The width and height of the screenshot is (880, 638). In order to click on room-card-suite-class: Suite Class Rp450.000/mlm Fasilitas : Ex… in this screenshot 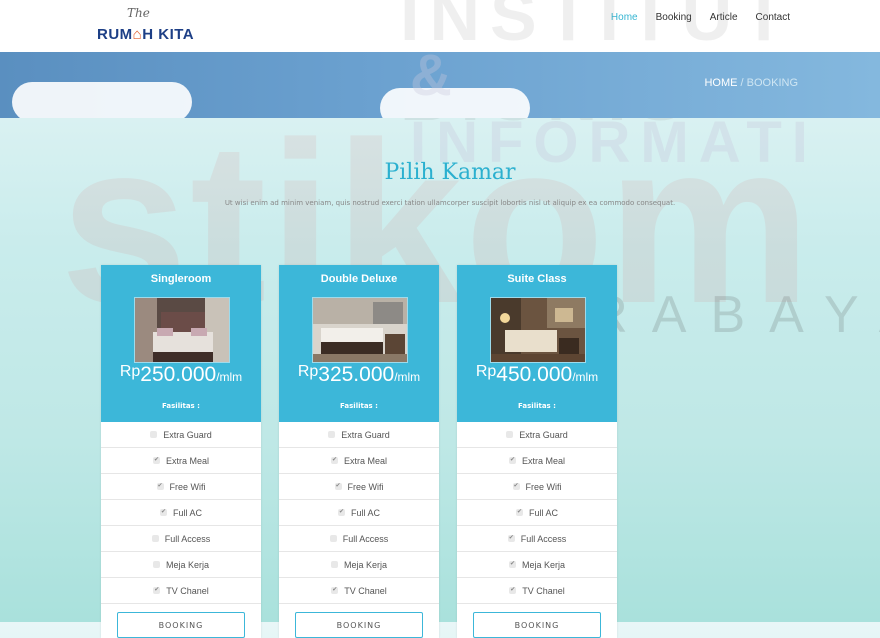, I will do `click(537, 451)`.